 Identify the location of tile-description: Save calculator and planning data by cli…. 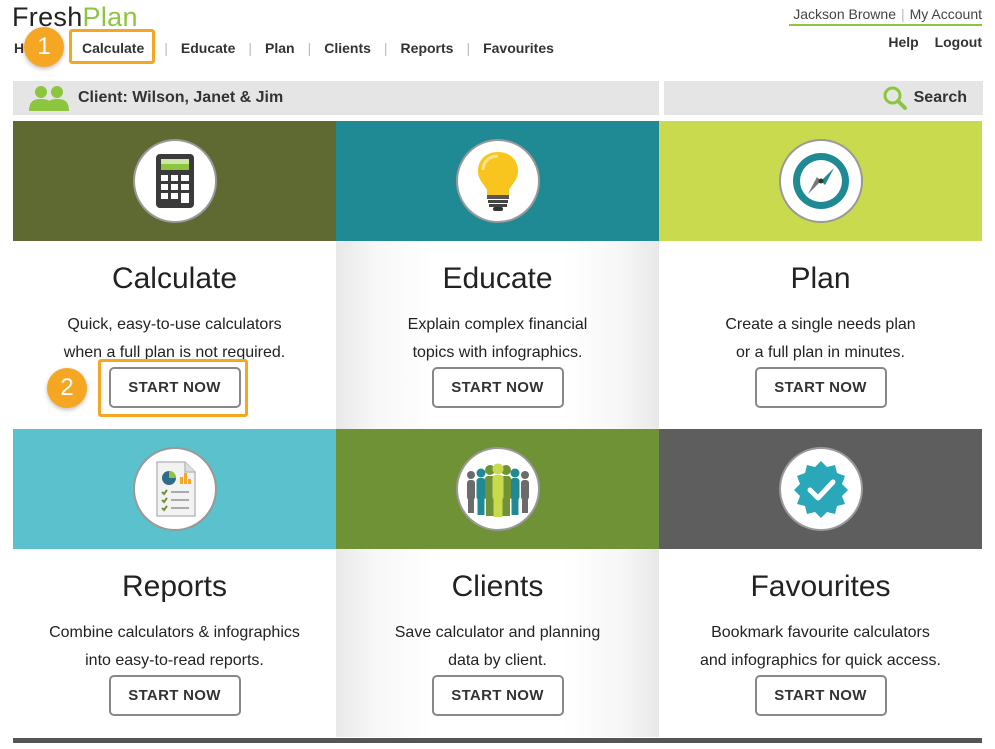
(497, 647).